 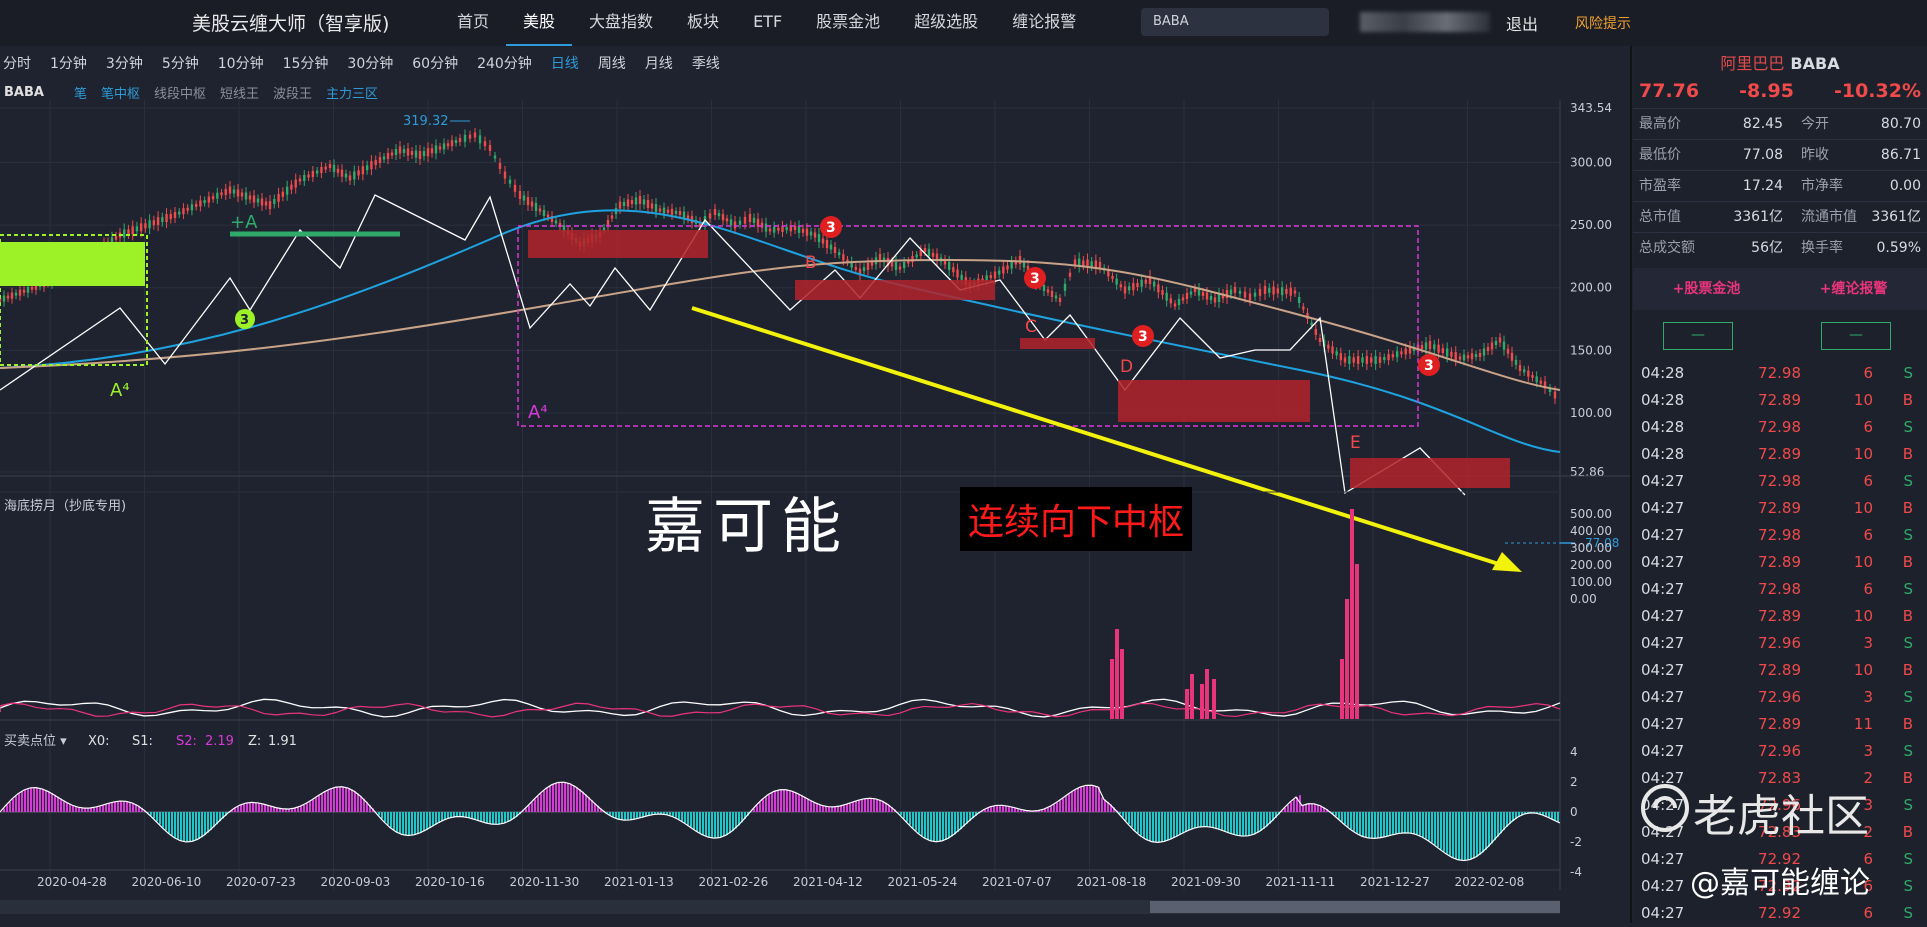 What do you see at coordinates (309, 63) in the screenshot?
I see `timeframe-5: 15分钟` at bounding box center [309, 63].